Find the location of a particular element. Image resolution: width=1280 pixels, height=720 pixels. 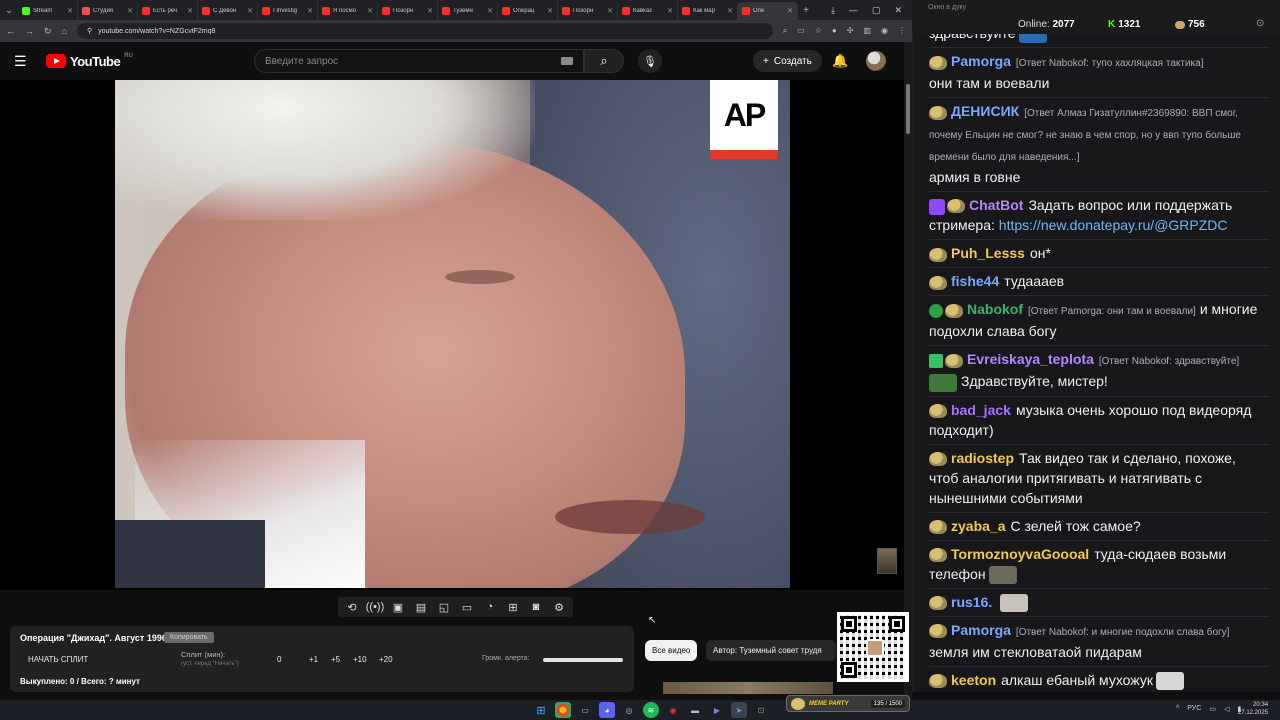

spotify-icon: ≋ is located at coordinates (651, 710).